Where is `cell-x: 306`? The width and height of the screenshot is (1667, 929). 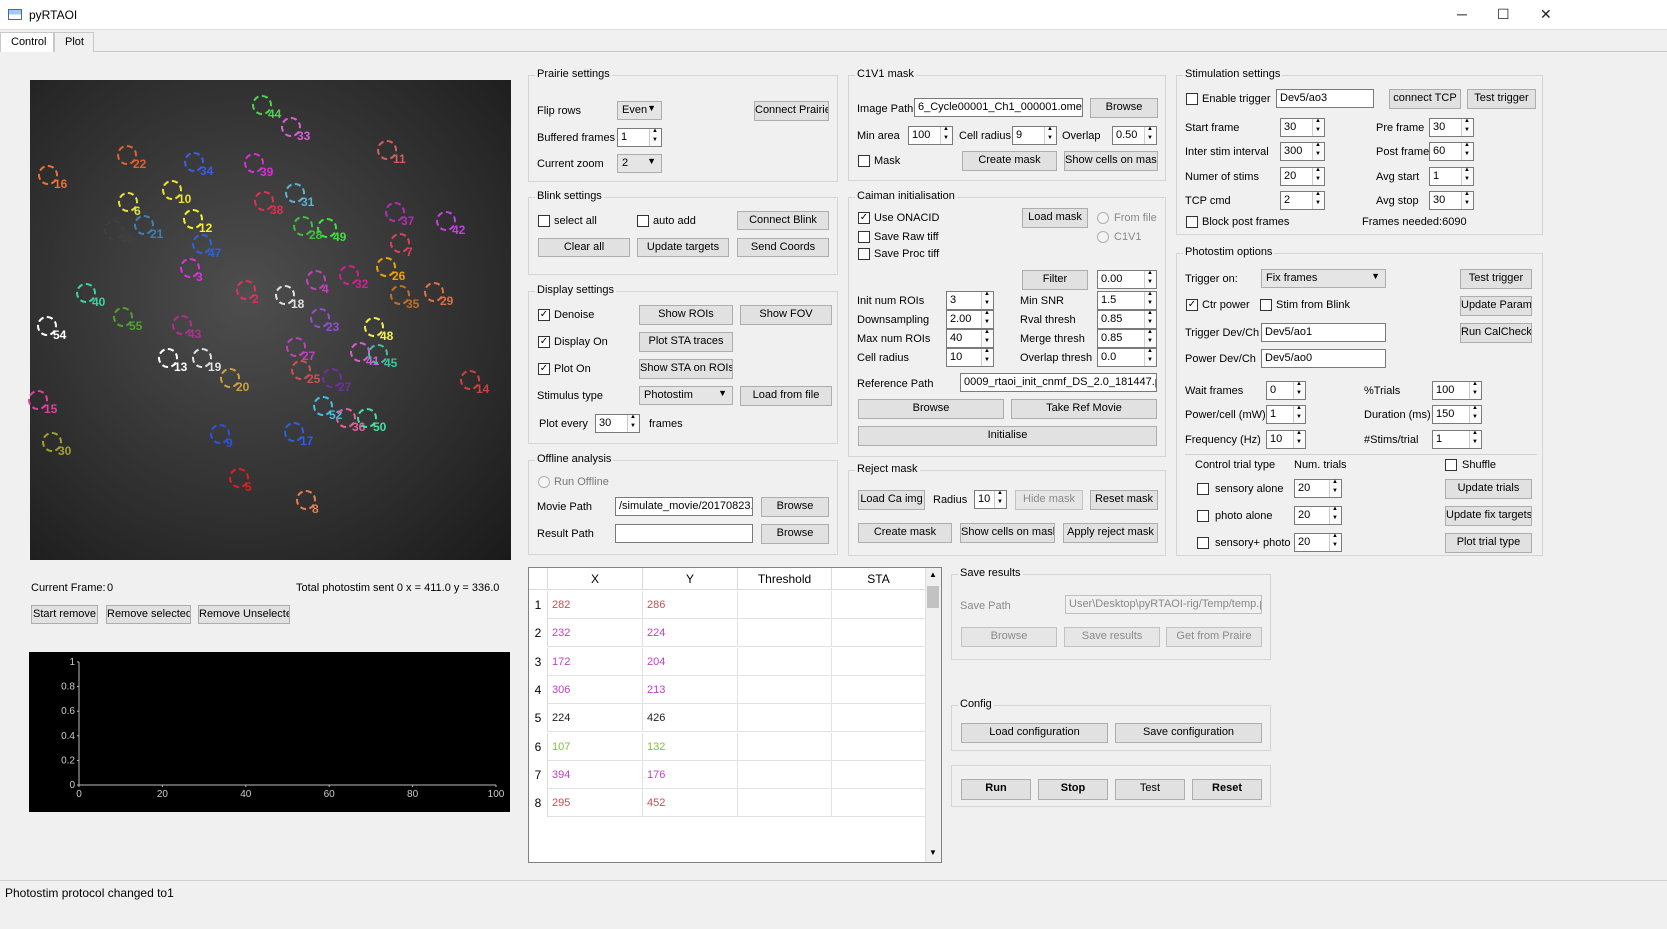 cell-x: 306 is located at coordinates (595, 689).